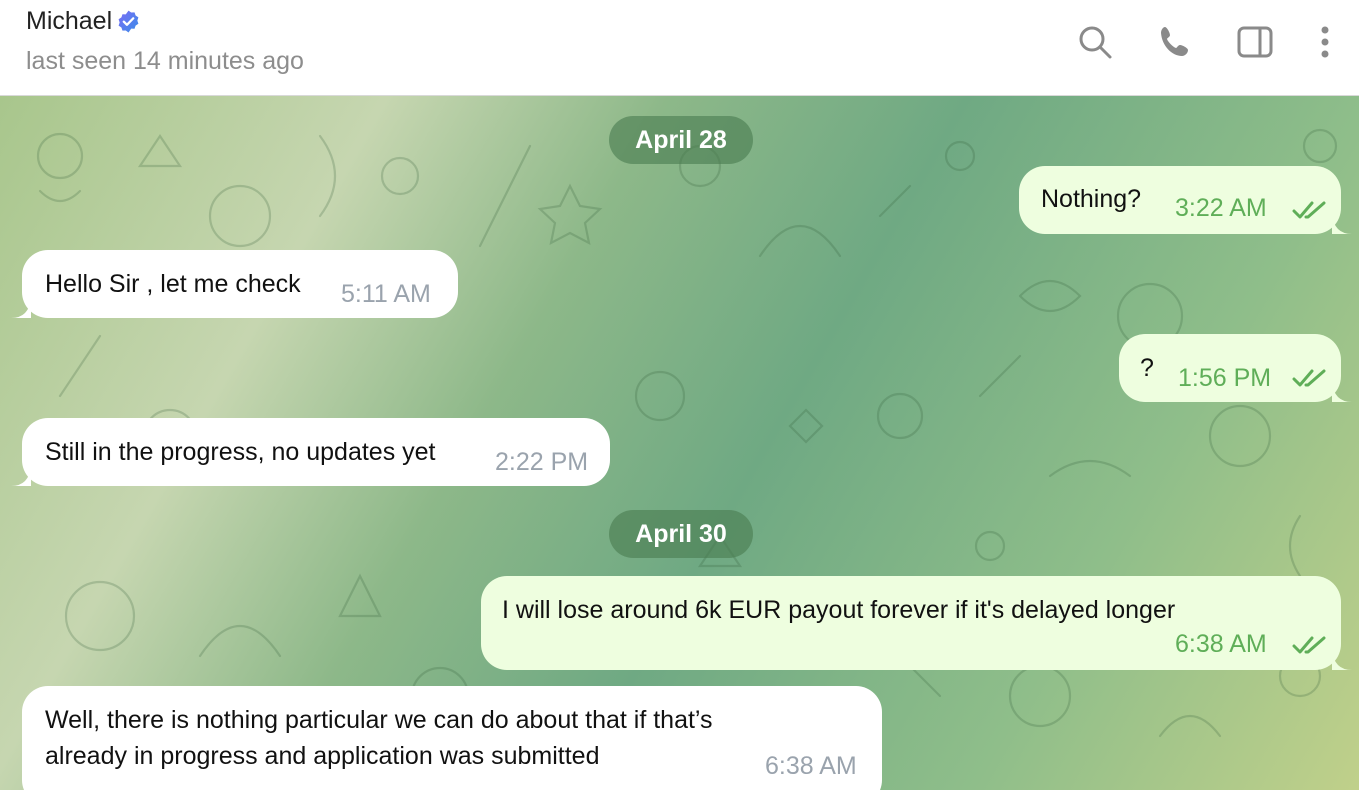 The height and width of the screenshot is (790, 1359). What do you see at coordinates (1225, 378) in the screenshot?
I see `message-time: 1:56 PM` at bounding box center [1225, 378].